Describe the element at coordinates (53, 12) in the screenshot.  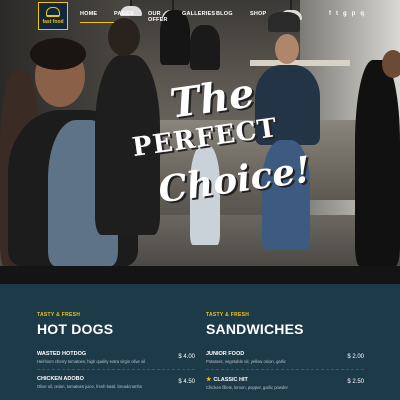
I see `burger-icon` at that location.